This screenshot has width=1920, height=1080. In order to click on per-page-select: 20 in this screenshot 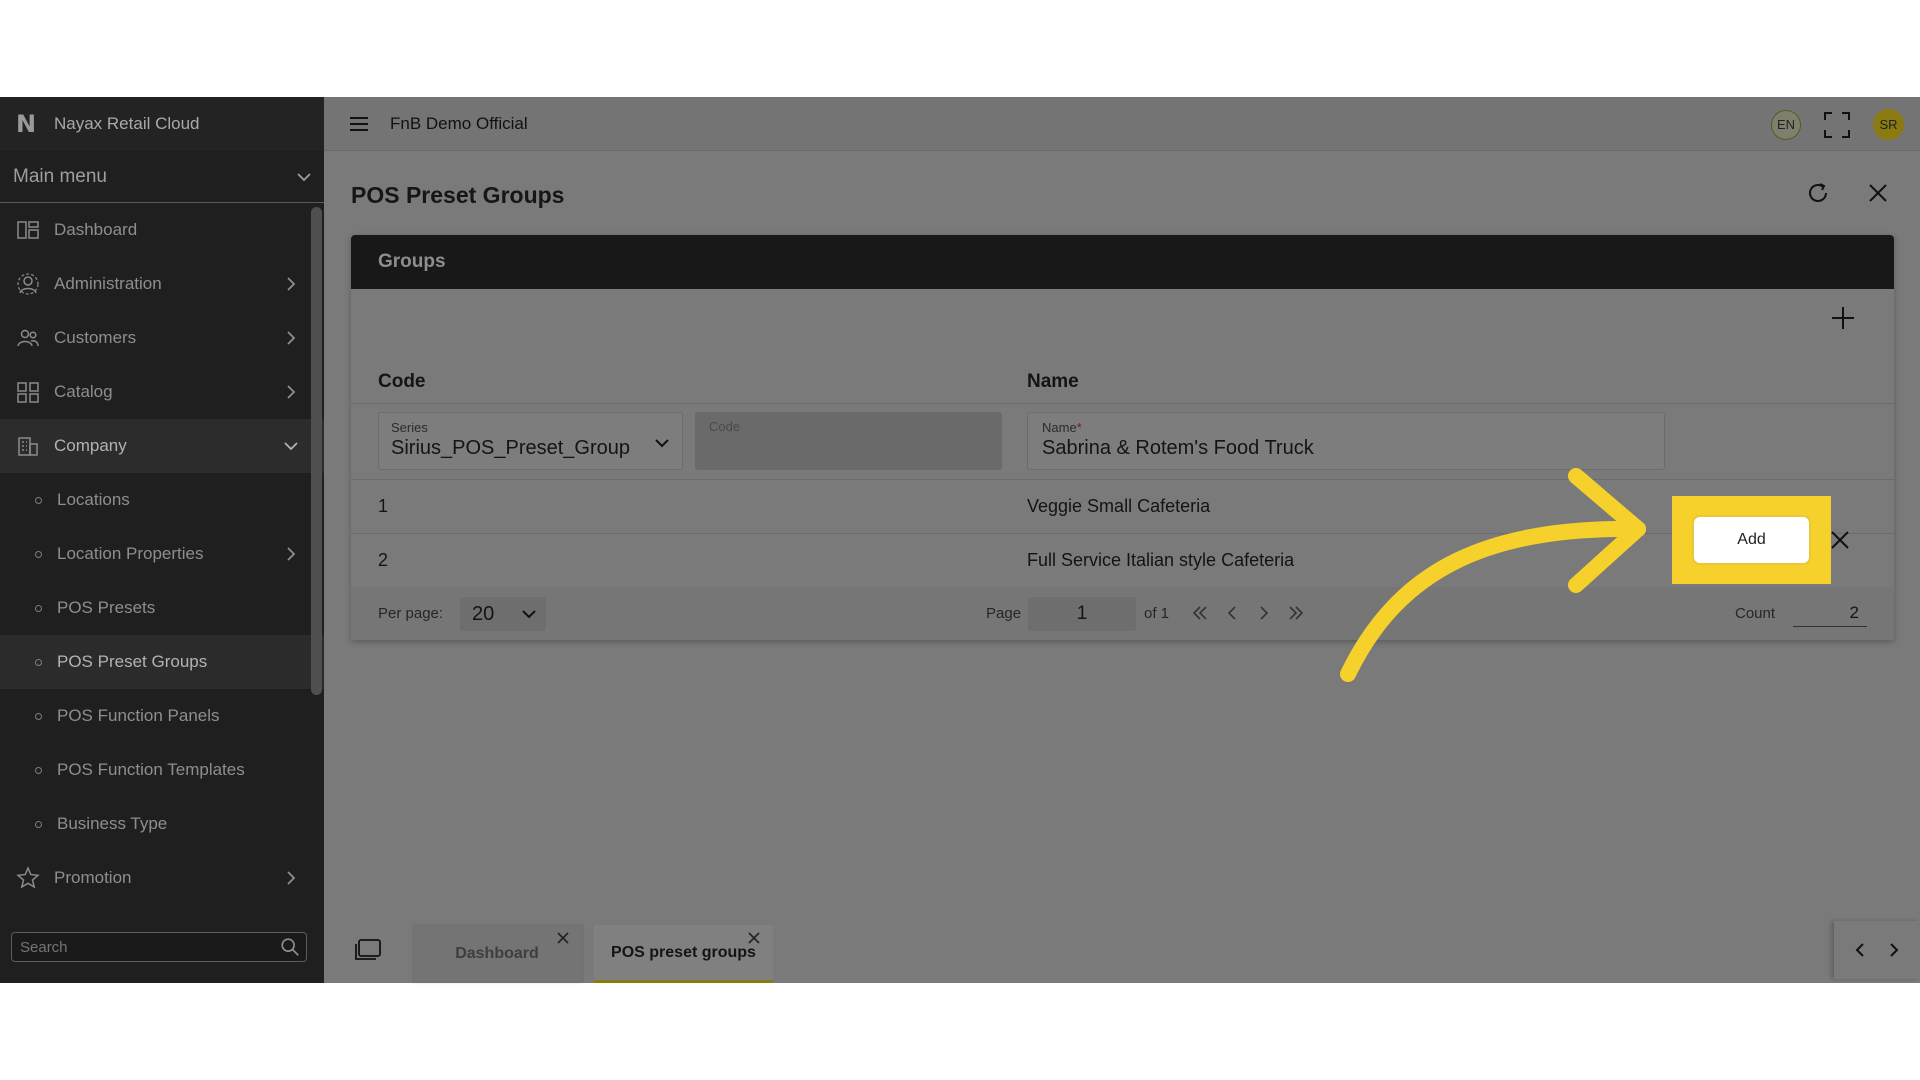, I will do `click(503, 614)`.